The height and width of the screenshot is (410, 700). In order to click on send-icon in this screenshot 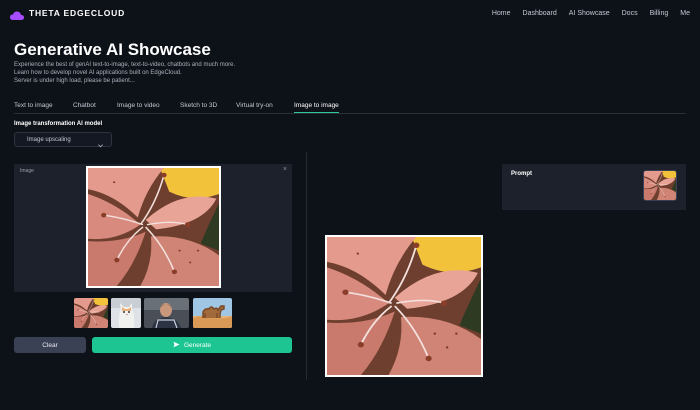, I will do `click(176, 345)`.